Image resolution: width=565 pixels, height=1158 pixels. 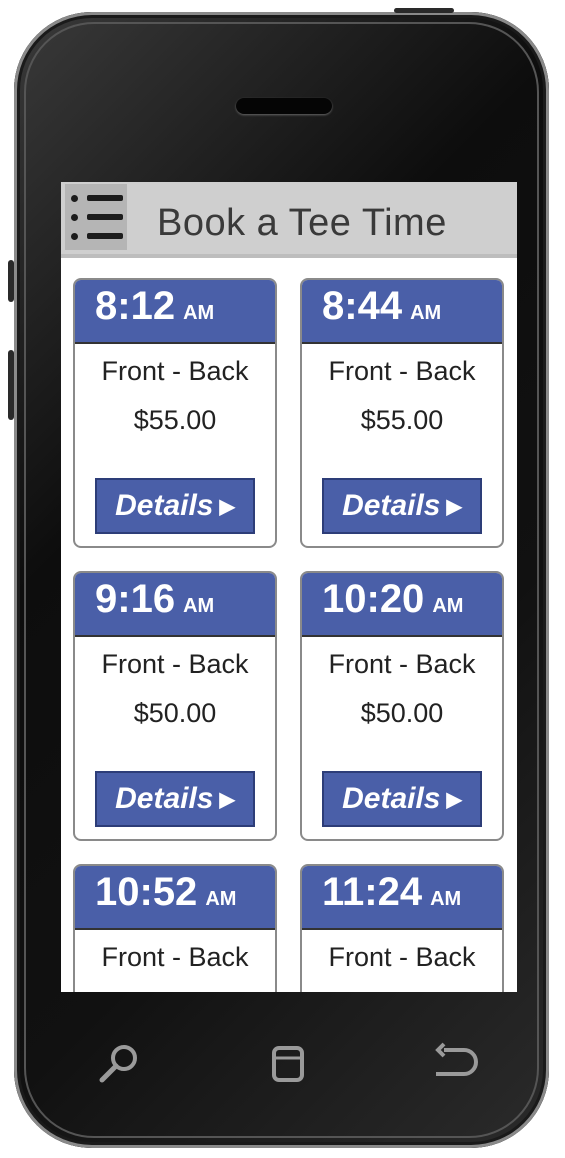 I want to click on power-button, so click(x=11, y=385).